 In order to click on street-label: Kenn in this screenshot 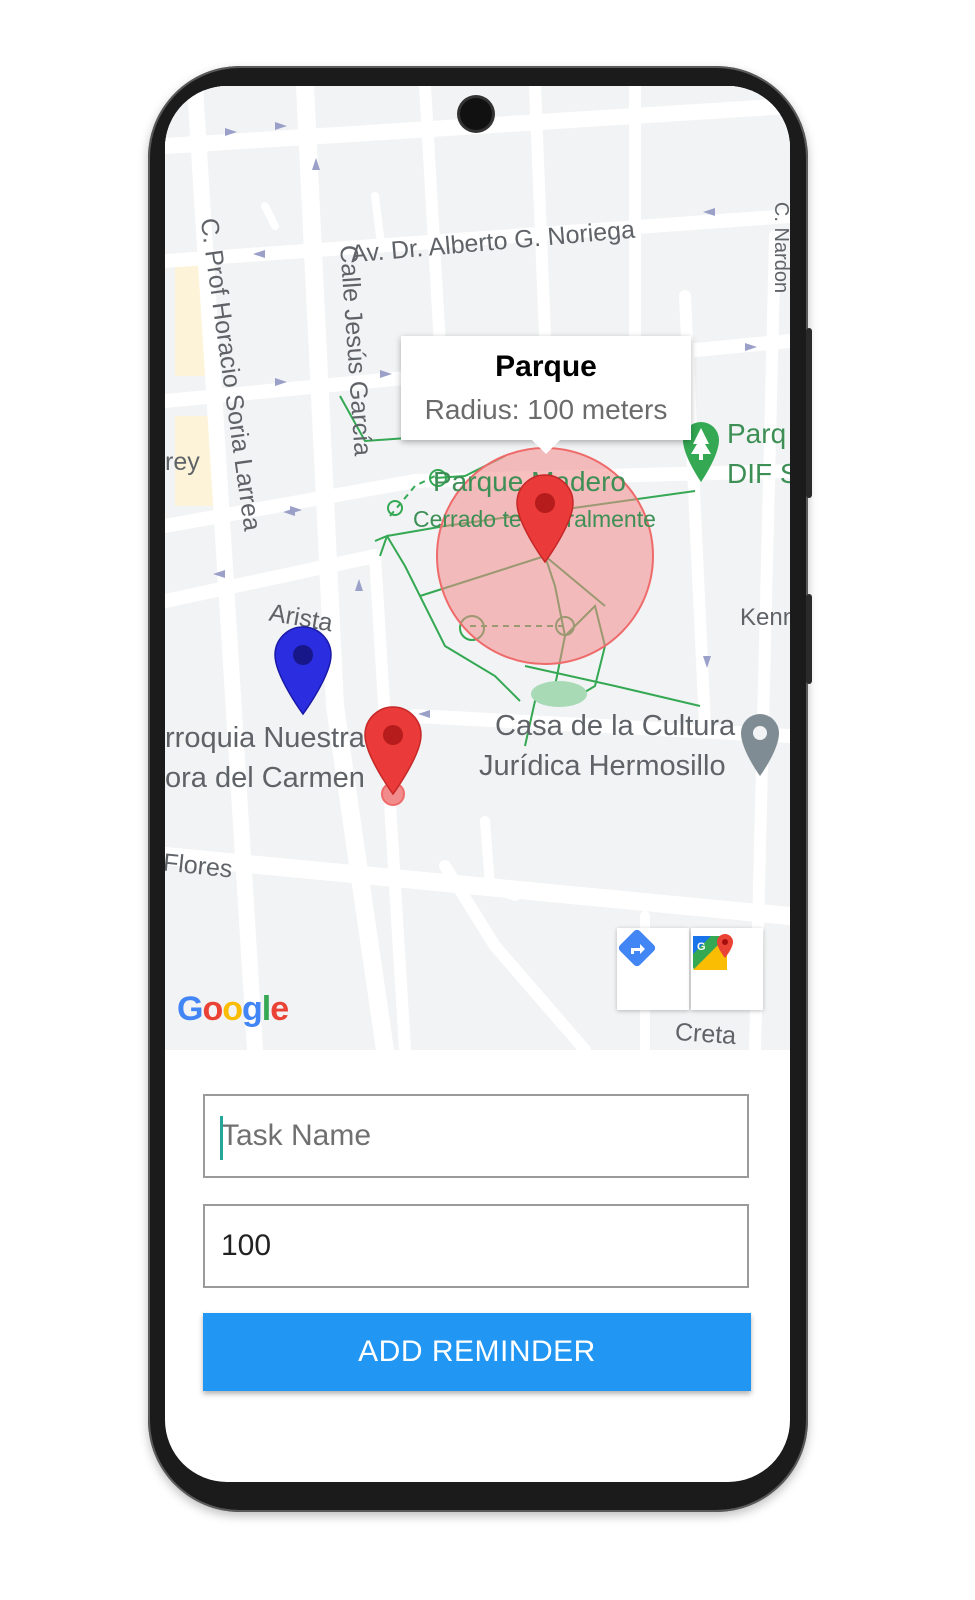, I will do `click(765, 617)`.